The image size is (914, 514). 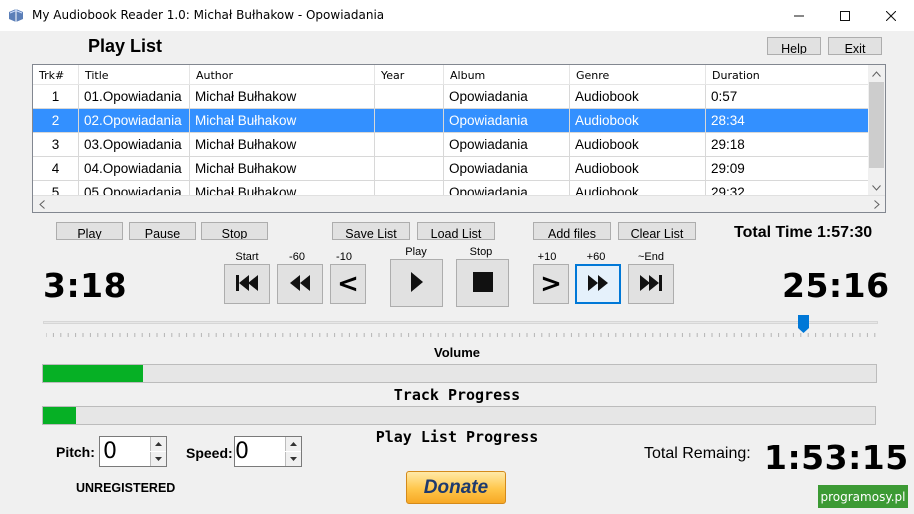 What do you see at coordinates (134, 168) in the screenshot?
I see `cell-title: 04.Opowiadania` at bounding box center [134, 168].